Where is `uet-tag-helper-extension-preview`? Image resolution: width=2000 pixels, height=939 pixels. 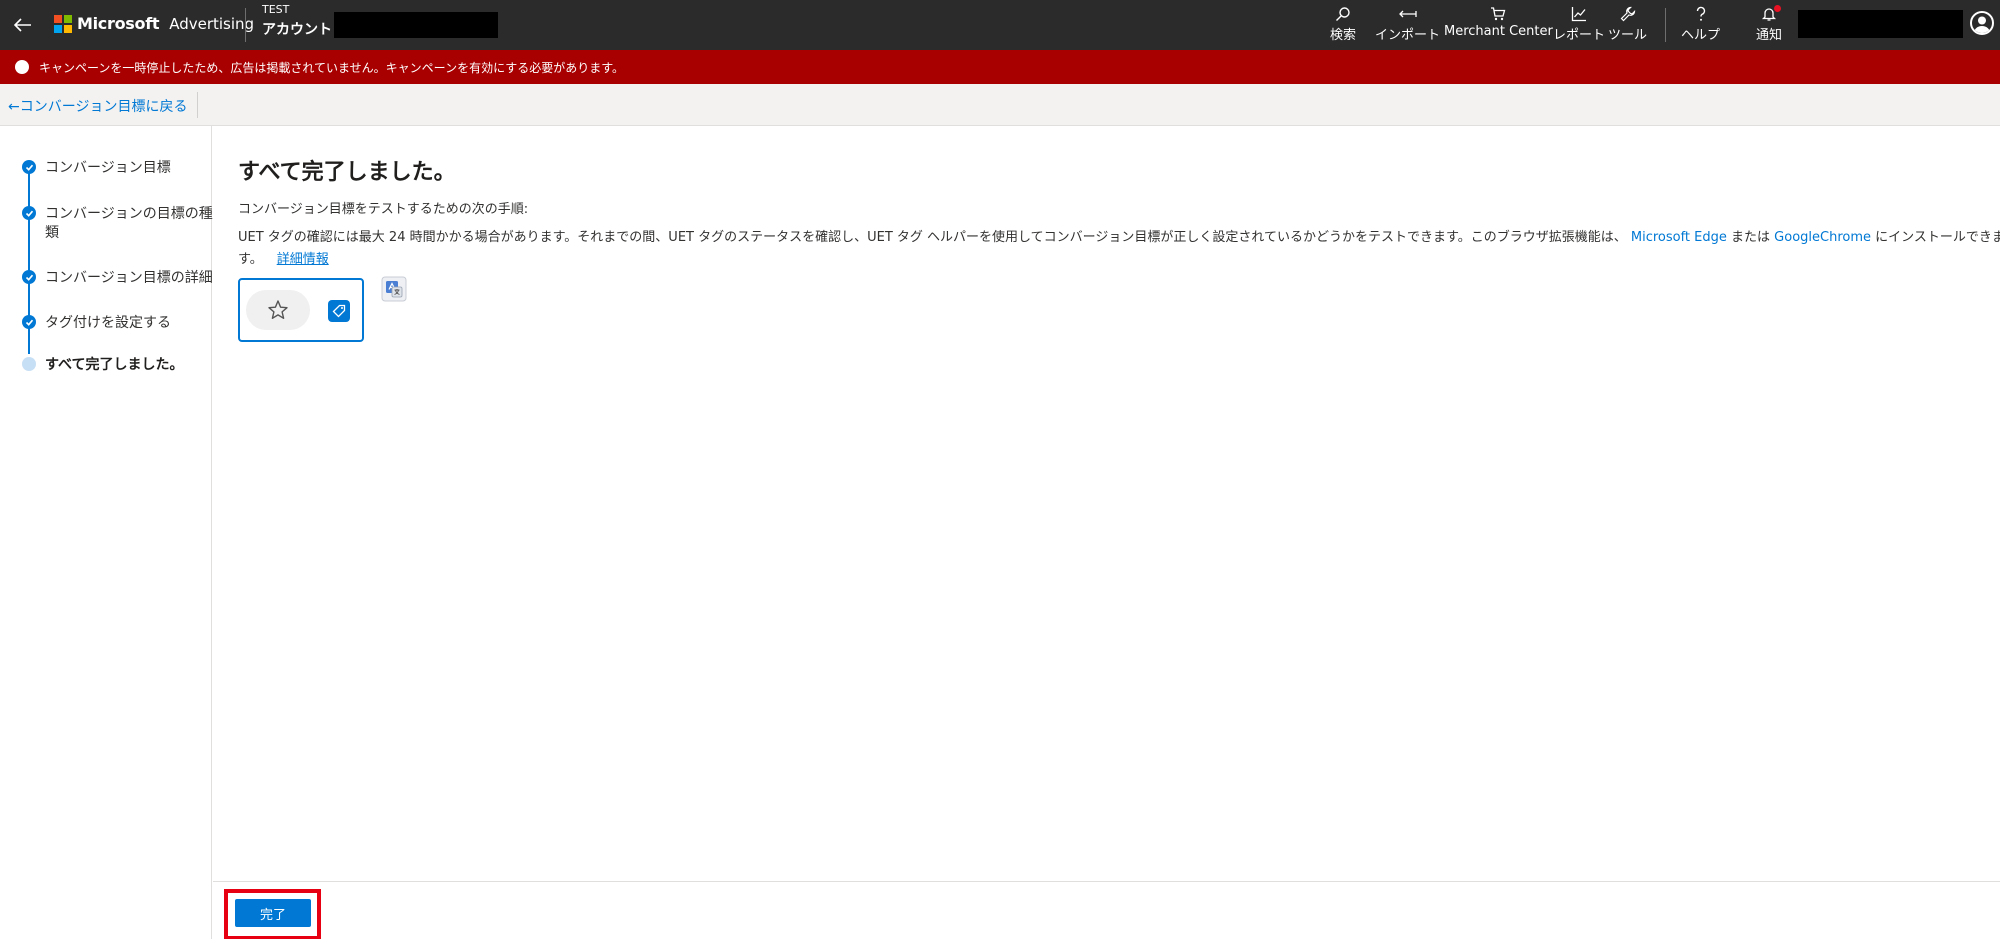 uet-tag-helper-extension-preview is located at coordinates (301, 310).